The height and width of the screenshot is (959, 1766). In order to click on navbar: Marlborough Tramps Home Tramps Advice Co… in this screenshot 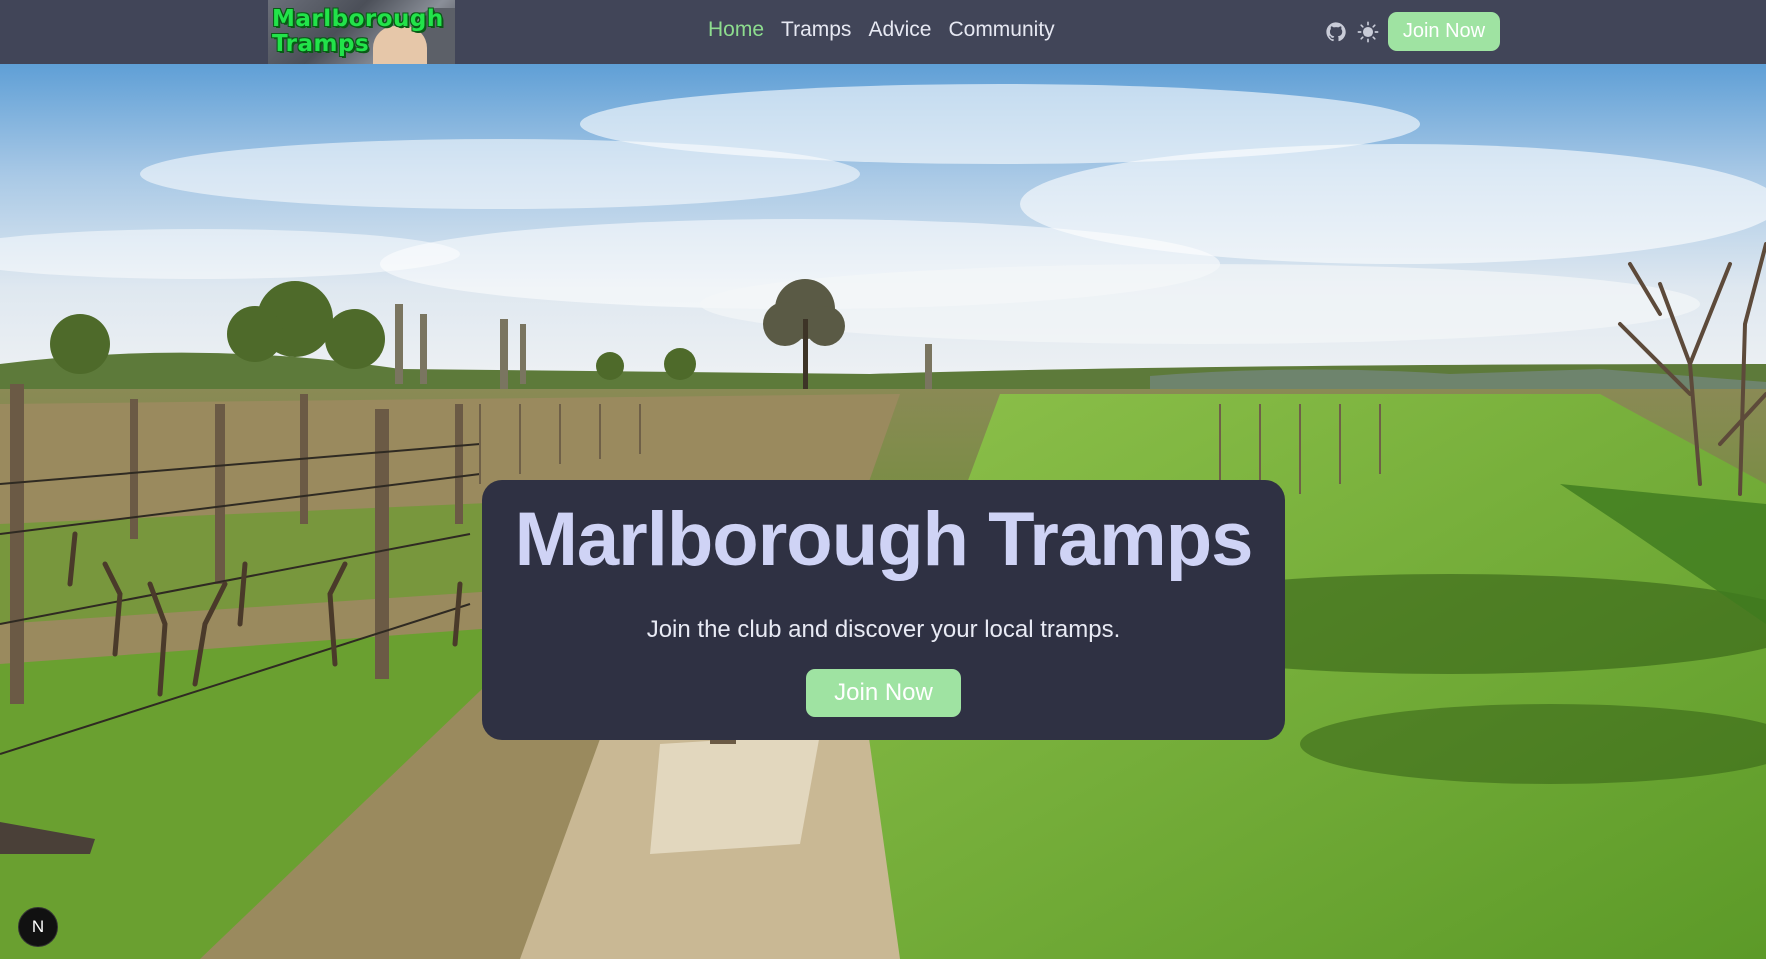, I will do `click(883, 32)`.